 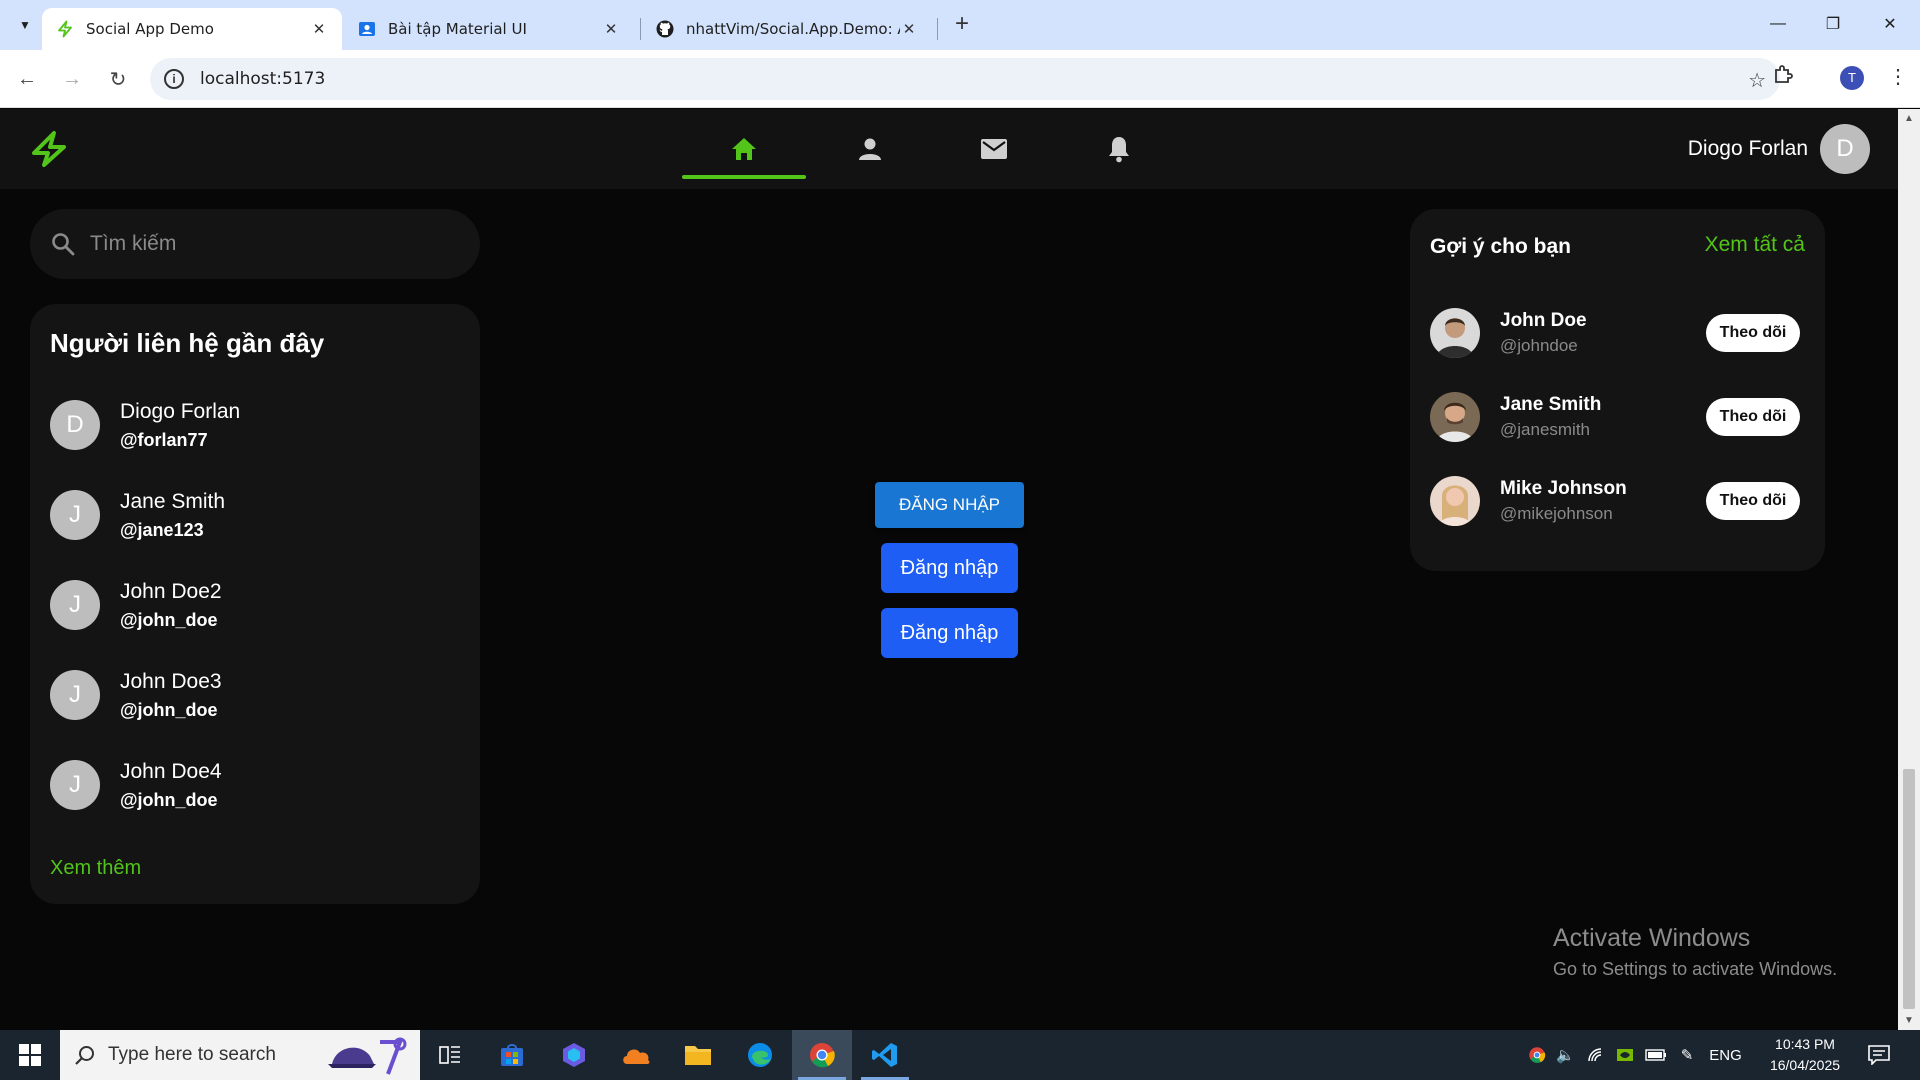 What do you see at coordinates (162, 529) in the screenshot?
I see `contact-handle: @jane123` at bounding box center [162, 529].